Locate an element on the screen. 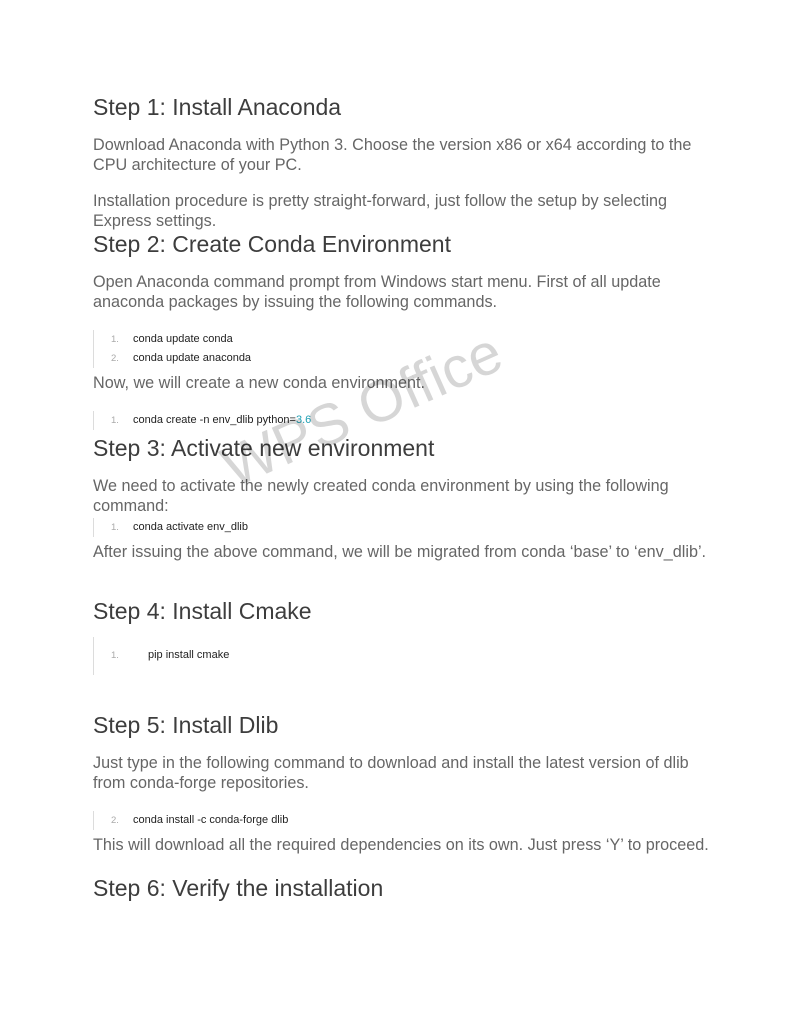 This screenshot has width=794, height=1027. code-command: conda create -n env_dlib python=3.6 is located at coordinates (222, 420).